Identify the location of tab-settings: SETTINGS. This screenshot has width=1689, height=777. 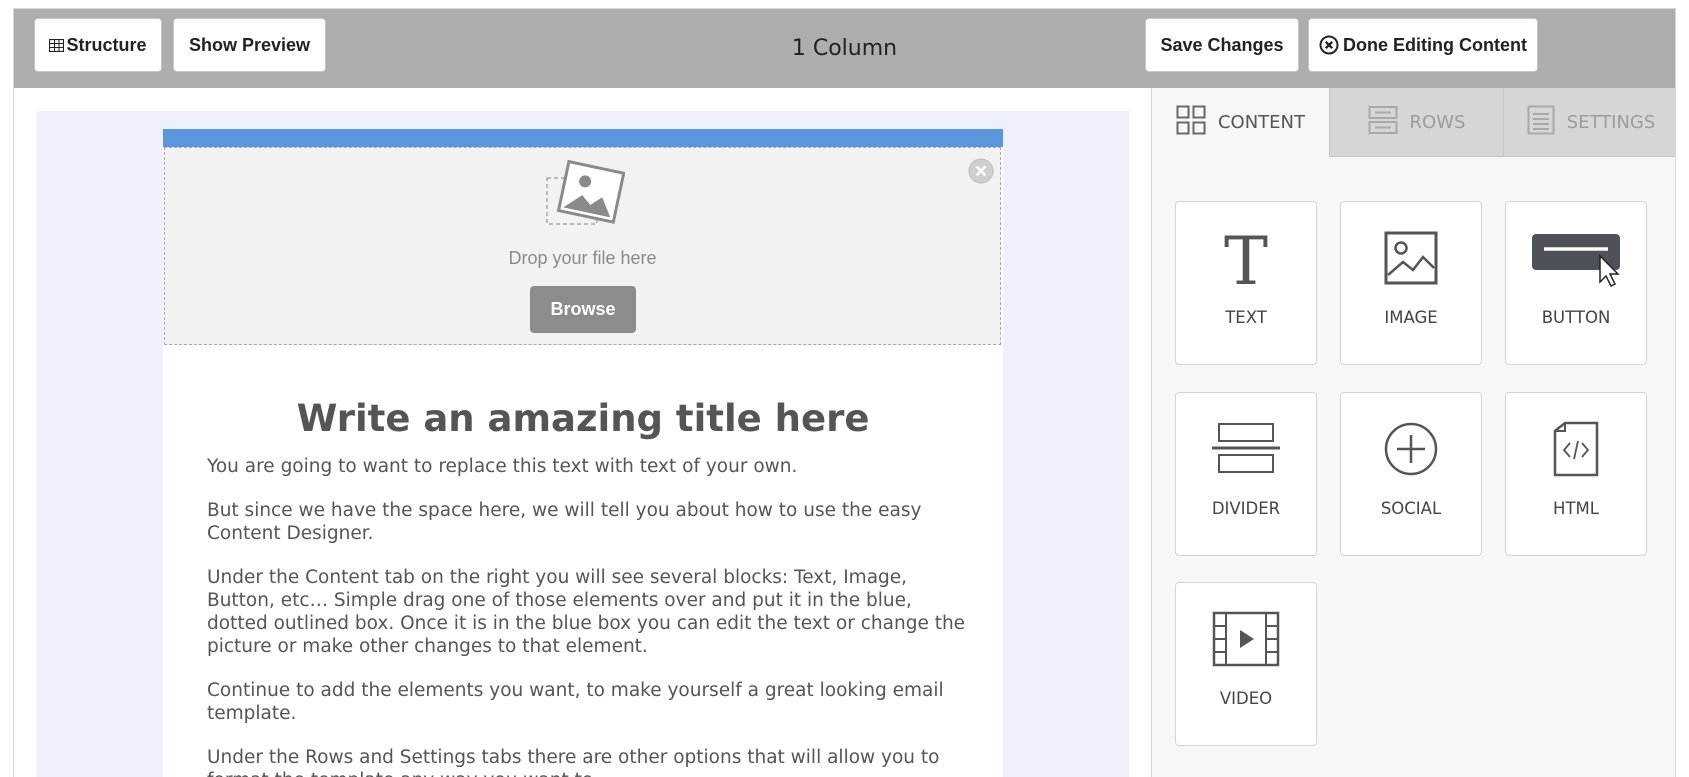
(1589, 122).